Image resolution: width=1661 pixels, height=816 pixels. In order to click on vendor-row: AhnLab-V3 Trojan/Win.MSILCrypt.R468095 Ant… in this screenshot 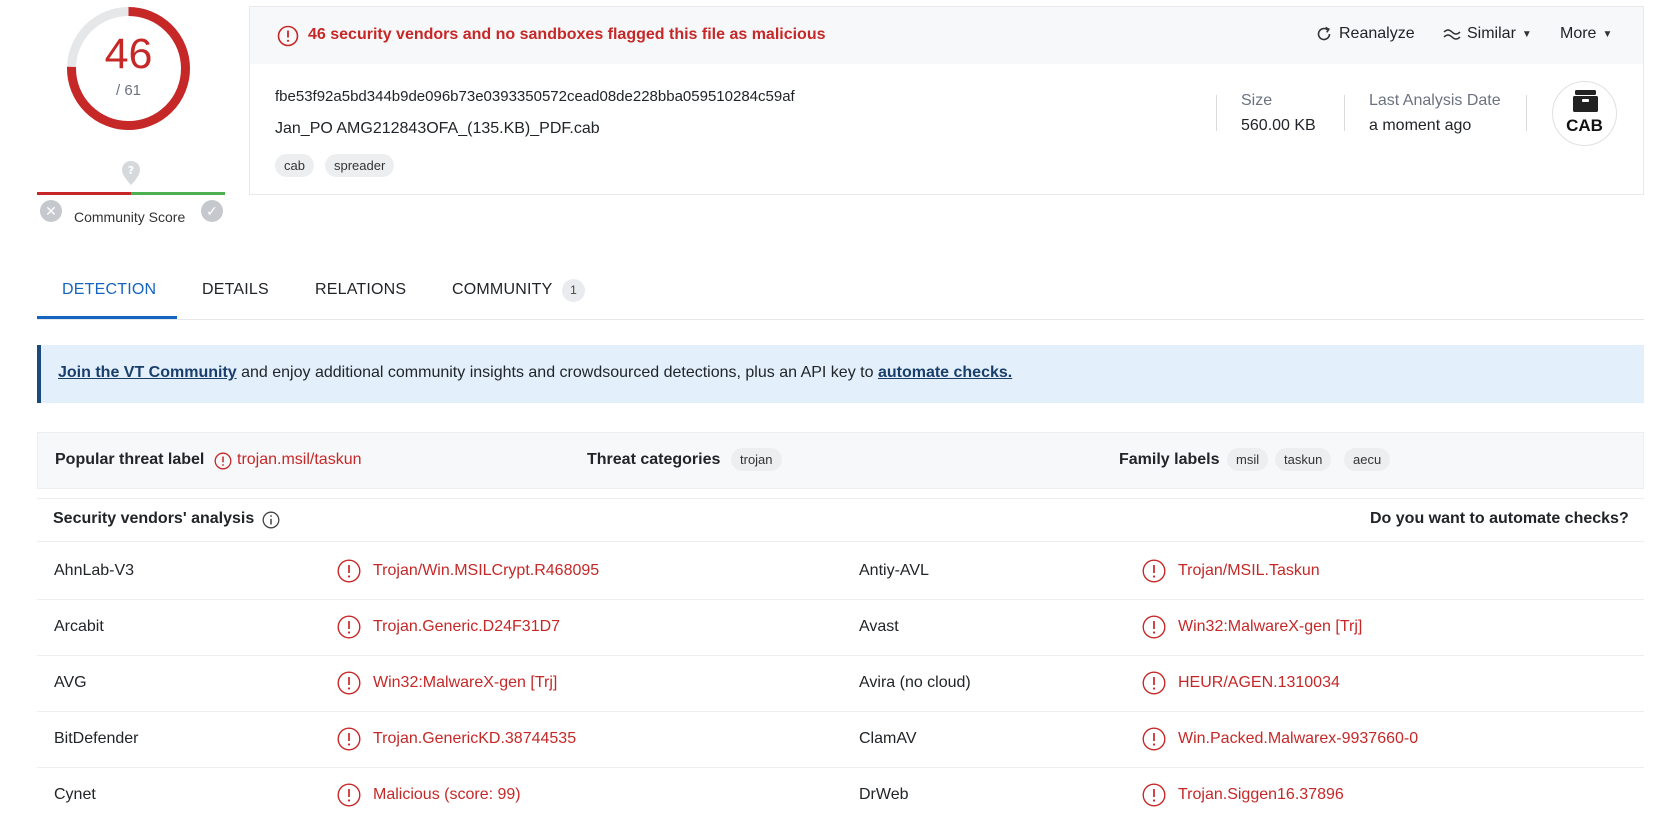, I will do `click(840, 572)`.